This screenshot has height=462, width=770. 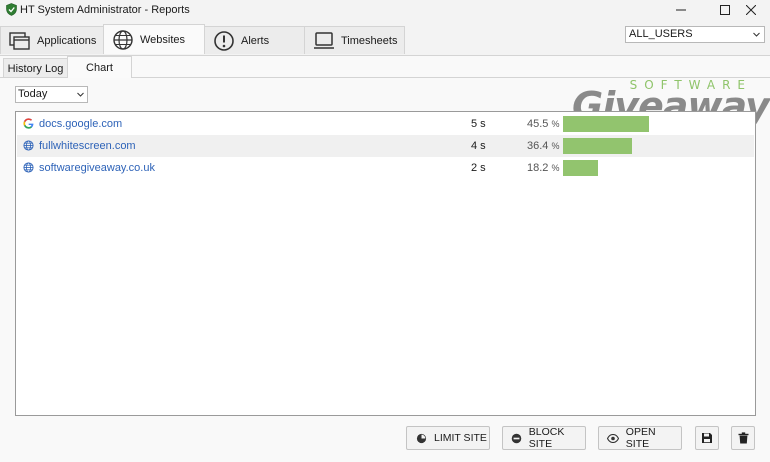 What do you see at coordinates (224, 41) in the screenshot?
I see `exclamation-circle-icon` at bounding box center [224, 41].